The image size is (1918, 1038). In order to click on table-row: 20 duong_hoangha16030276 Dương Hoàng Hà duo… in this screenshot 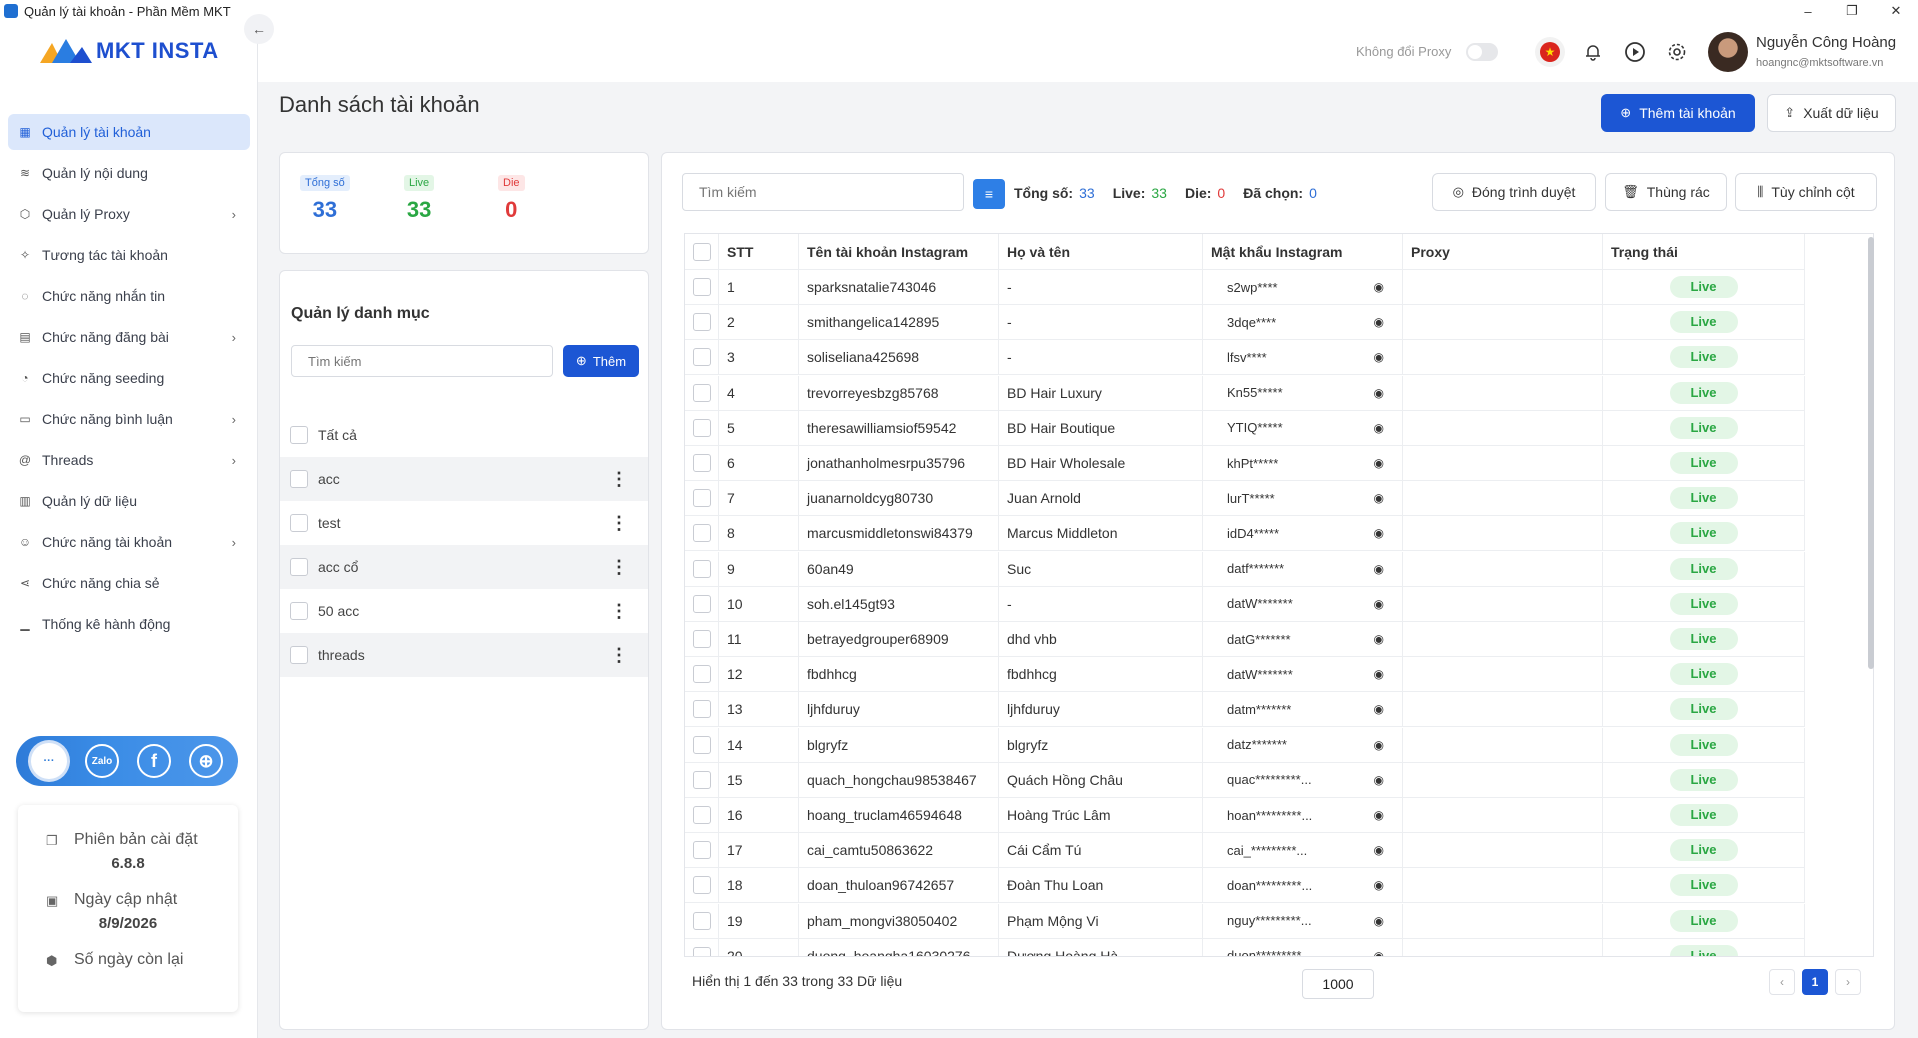, I will do `click(1245, 947)`.